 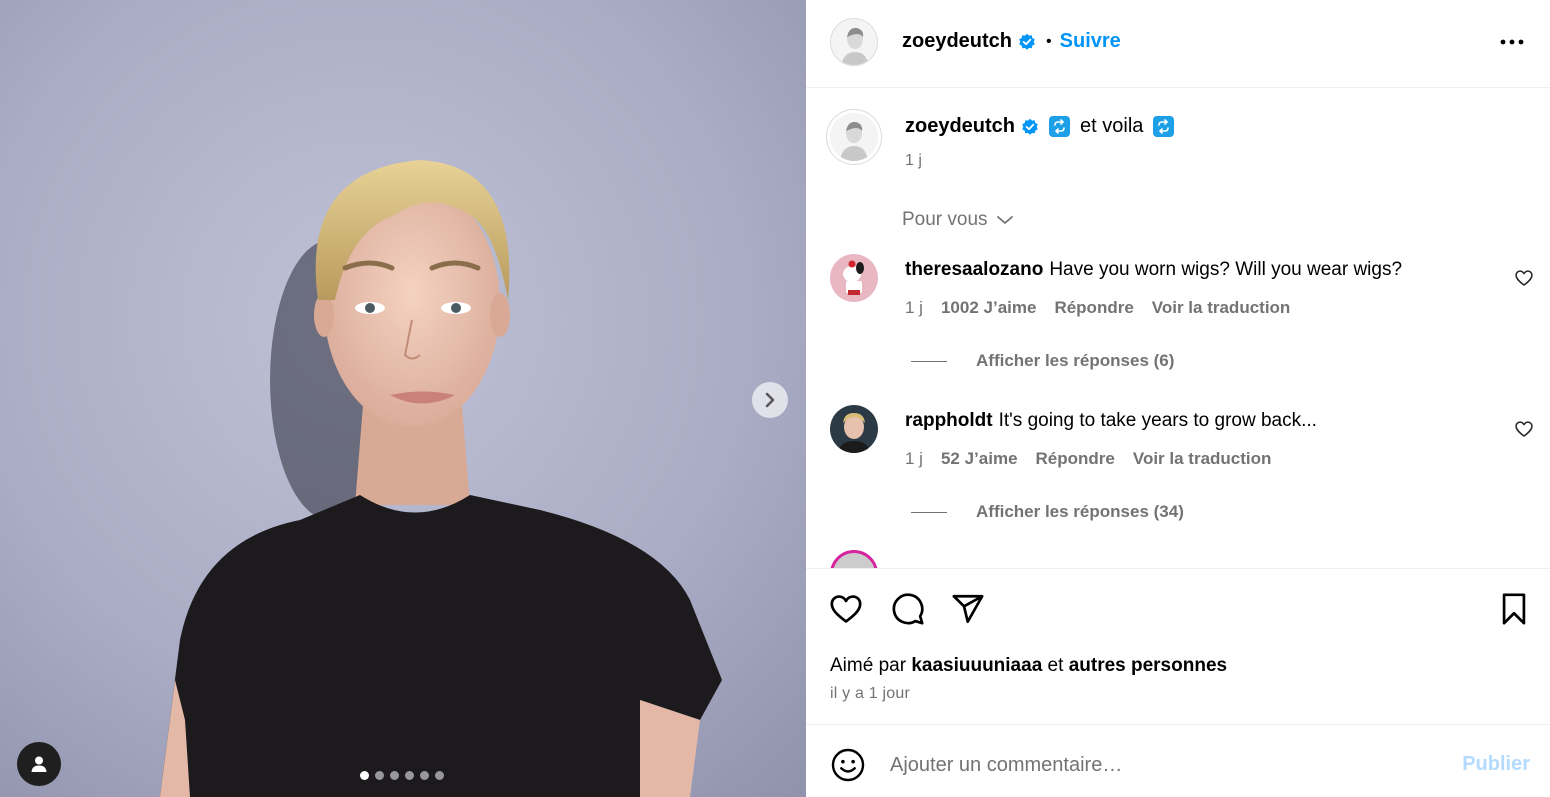 I want to click on emoji-picker-button, so click(x=848, y=765).